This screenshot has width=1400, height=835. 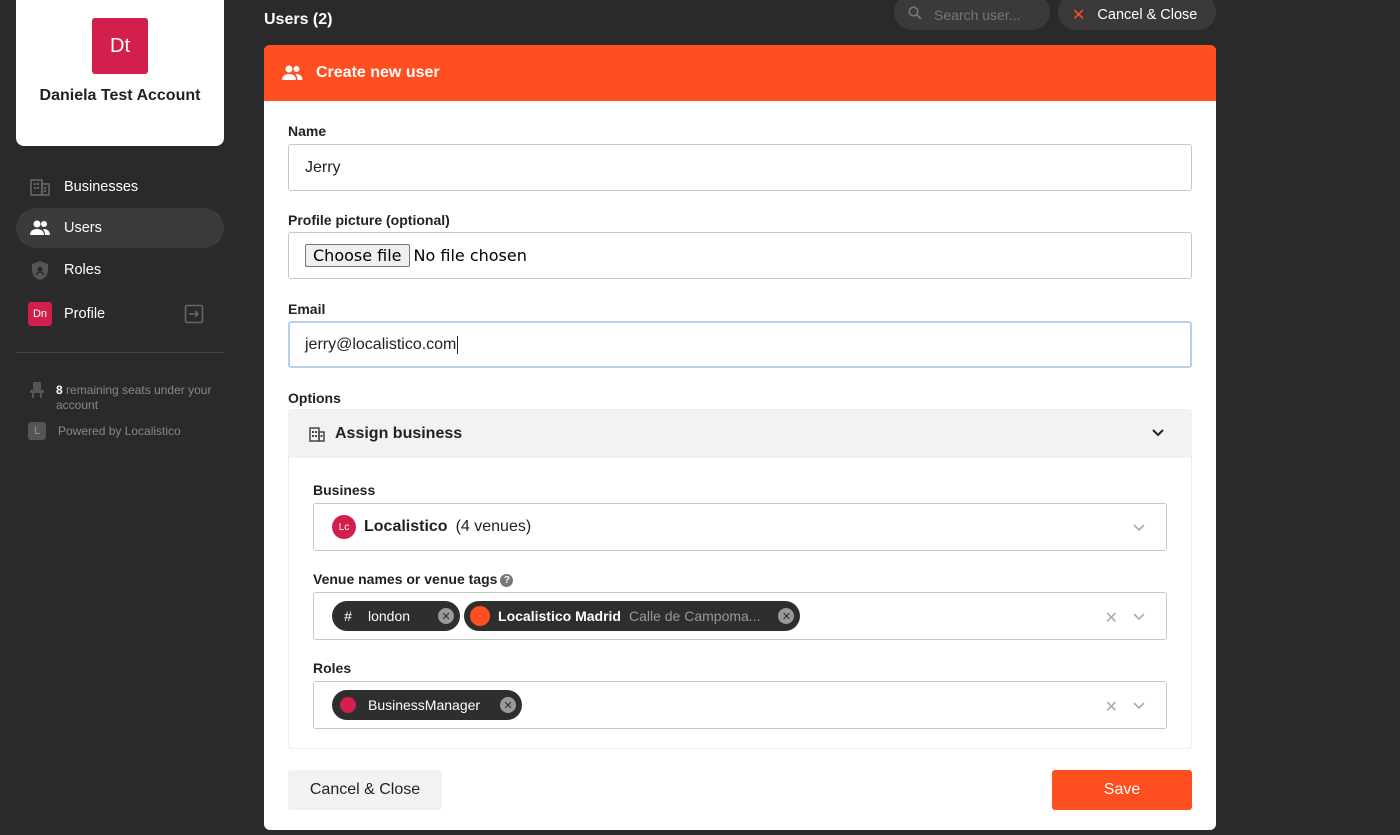 I want to click on venues-label-text: Venue names or venue tags, so click(x=405, y=579).